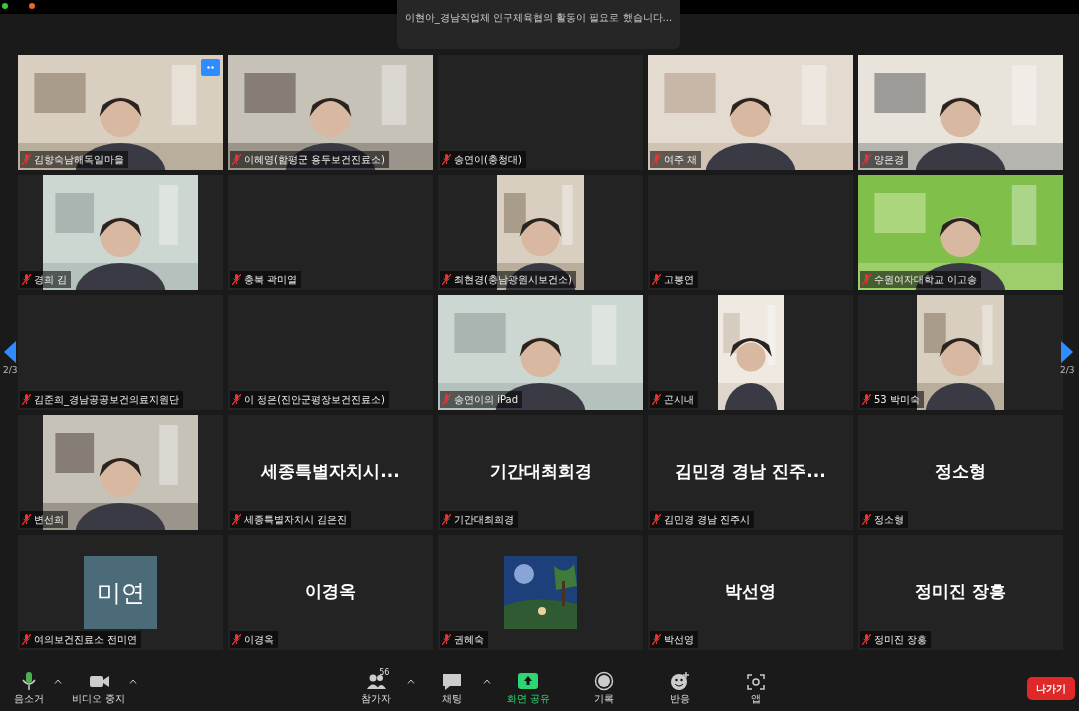 The image size is (1079, 711). Describe the element at coordinates (960, 591) in the screenshot. I see `participant-name: 정미진 장흥` at that location.